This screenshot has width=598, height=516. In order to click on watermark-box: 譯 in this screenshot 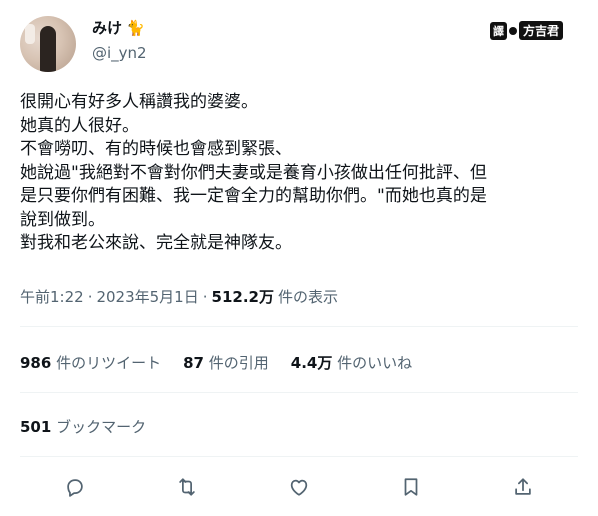, I will do `click(498, 30)`.